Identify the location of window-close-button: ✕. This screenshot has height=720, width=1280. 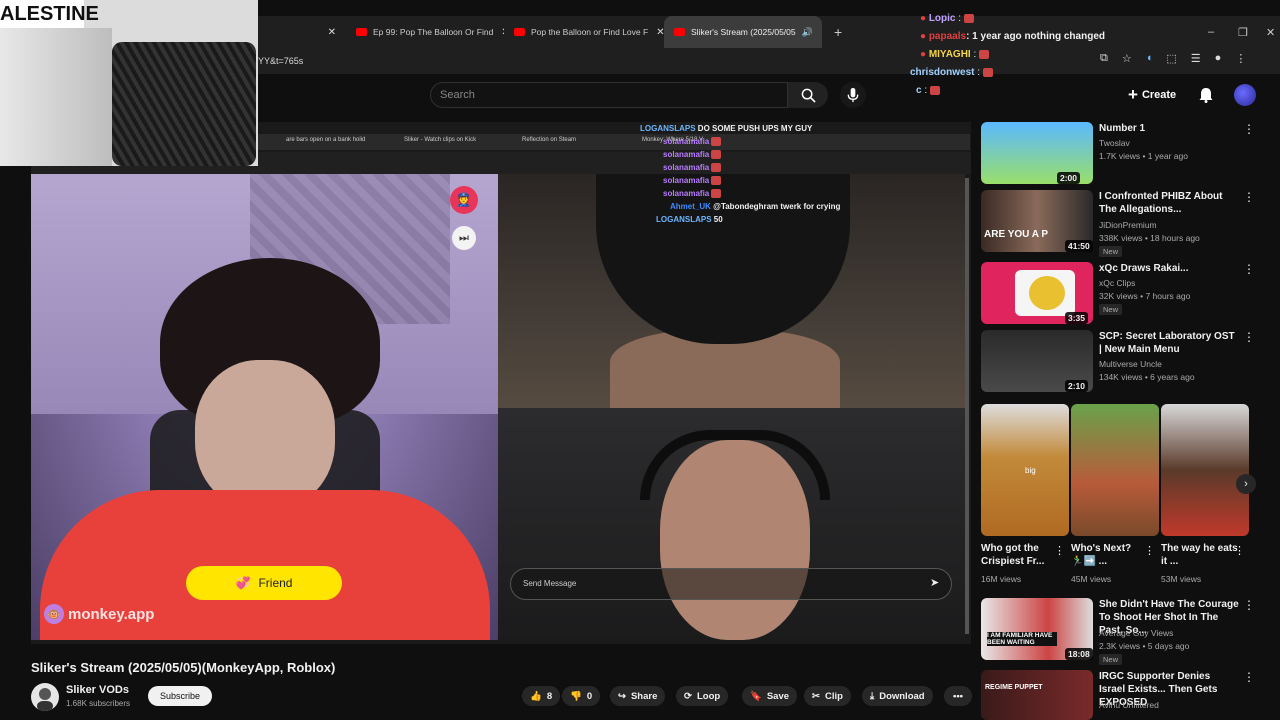
(1268, 32).